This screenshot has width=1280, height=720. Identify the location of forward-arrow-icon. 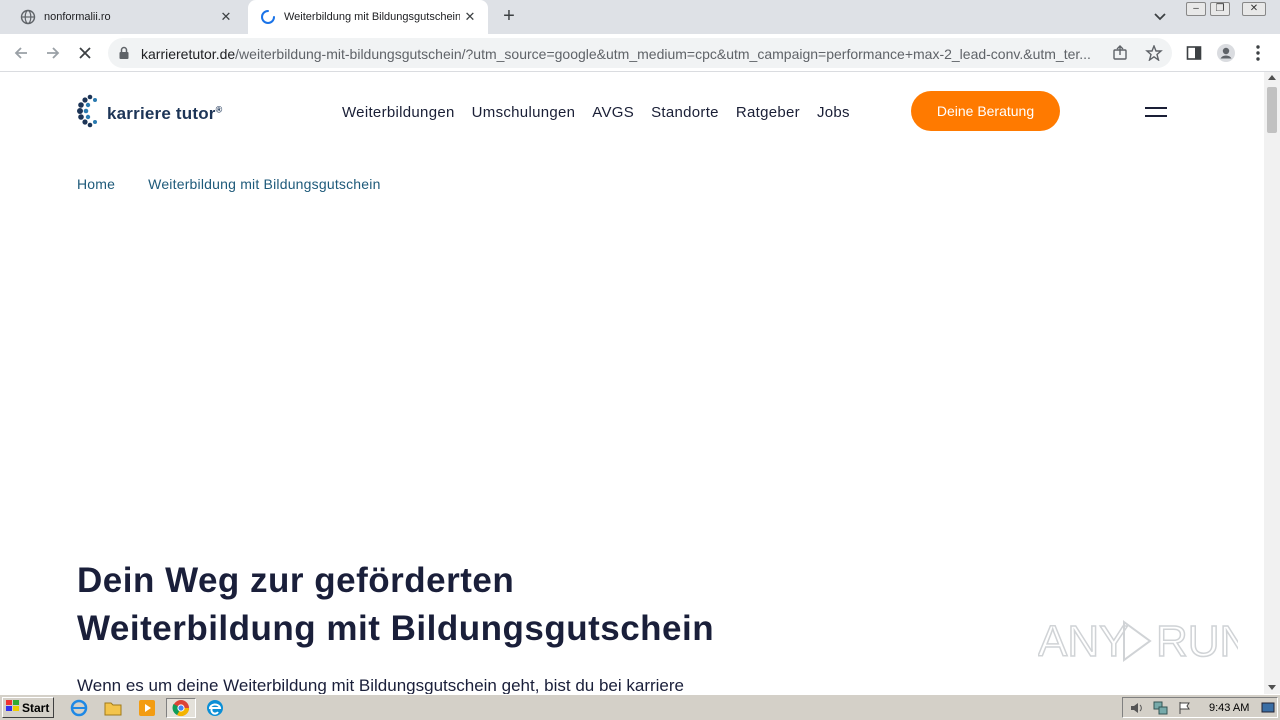
(53, 53).